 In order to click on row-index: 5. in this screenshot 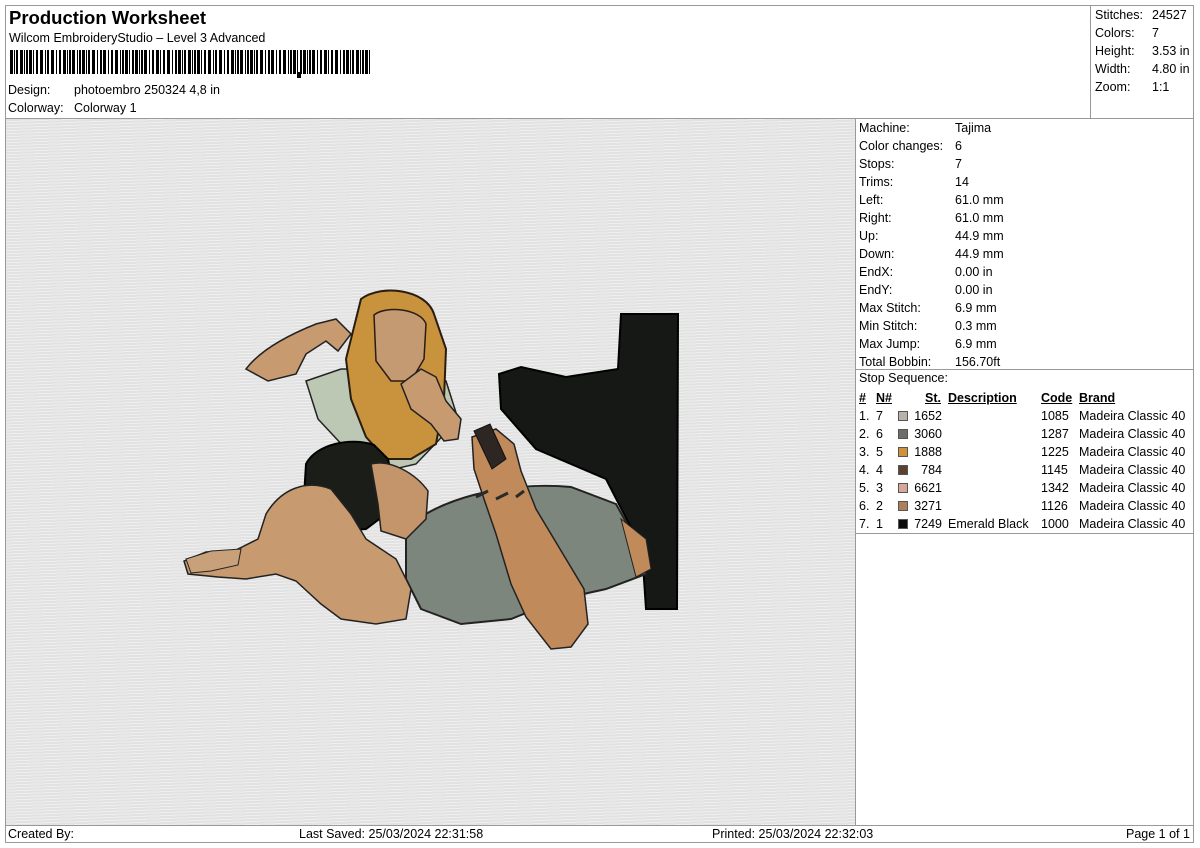, I will do `click(864, 488)`.